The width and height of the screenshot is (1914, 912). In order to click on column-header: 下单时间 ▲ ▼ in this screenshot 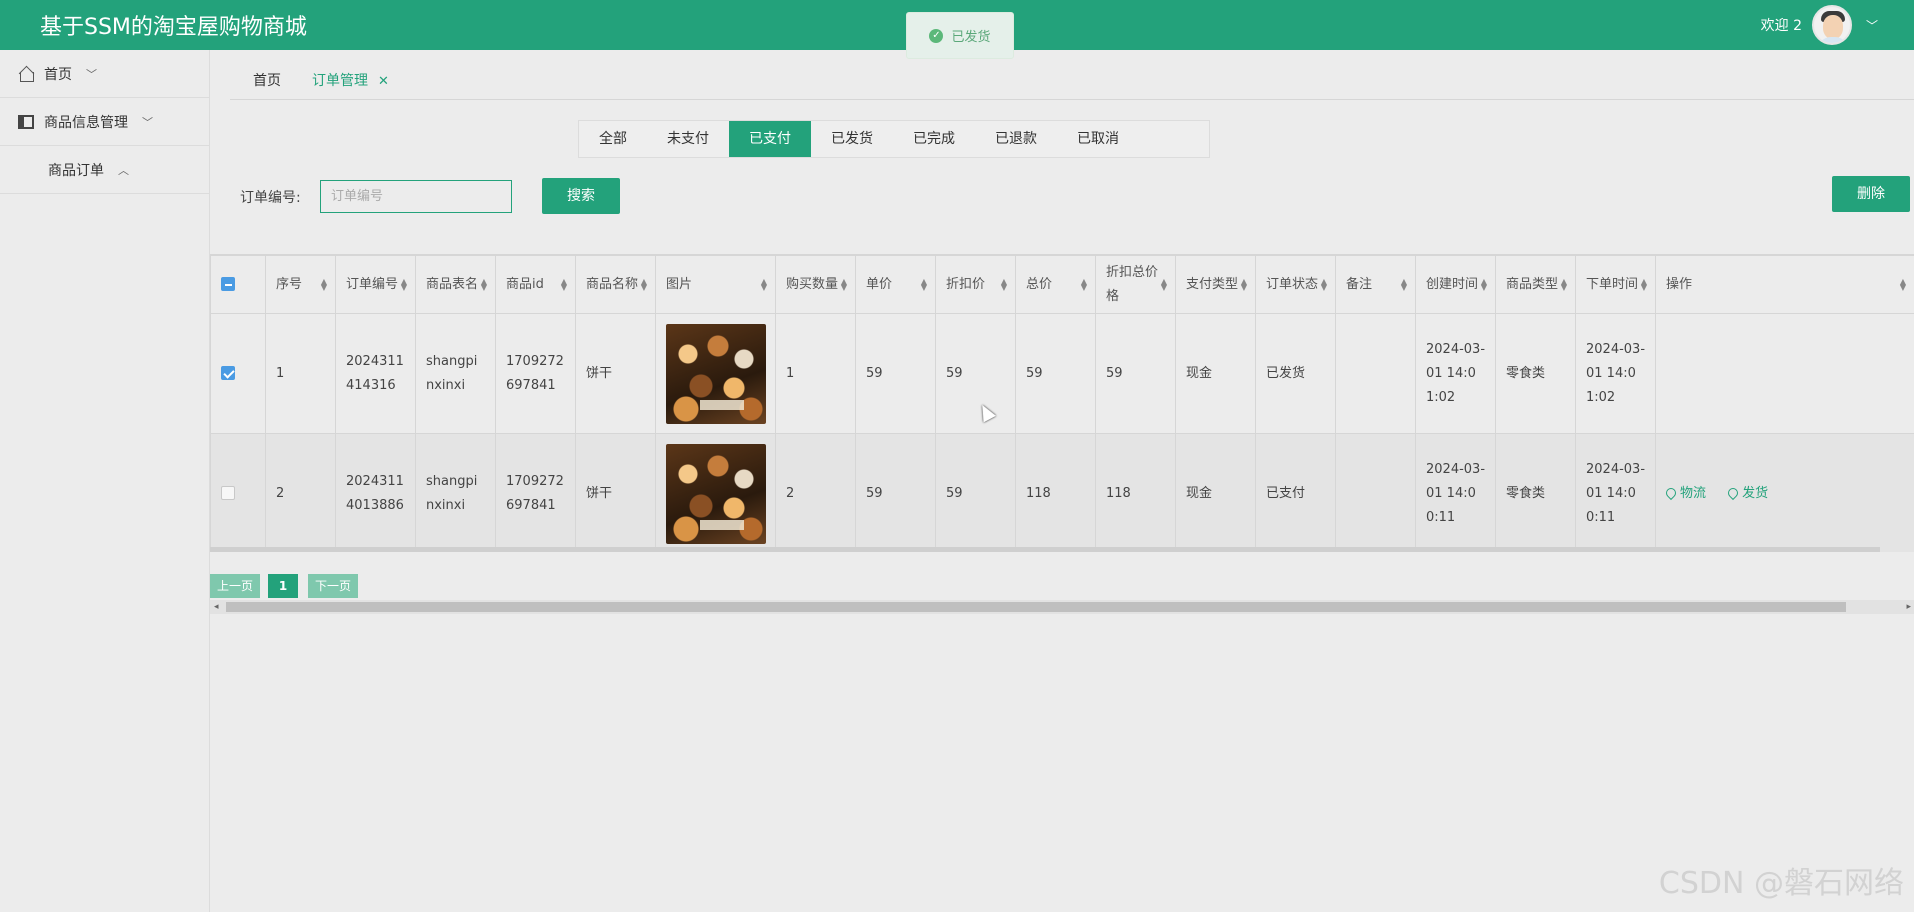, I will do `click(1615, 284)`.